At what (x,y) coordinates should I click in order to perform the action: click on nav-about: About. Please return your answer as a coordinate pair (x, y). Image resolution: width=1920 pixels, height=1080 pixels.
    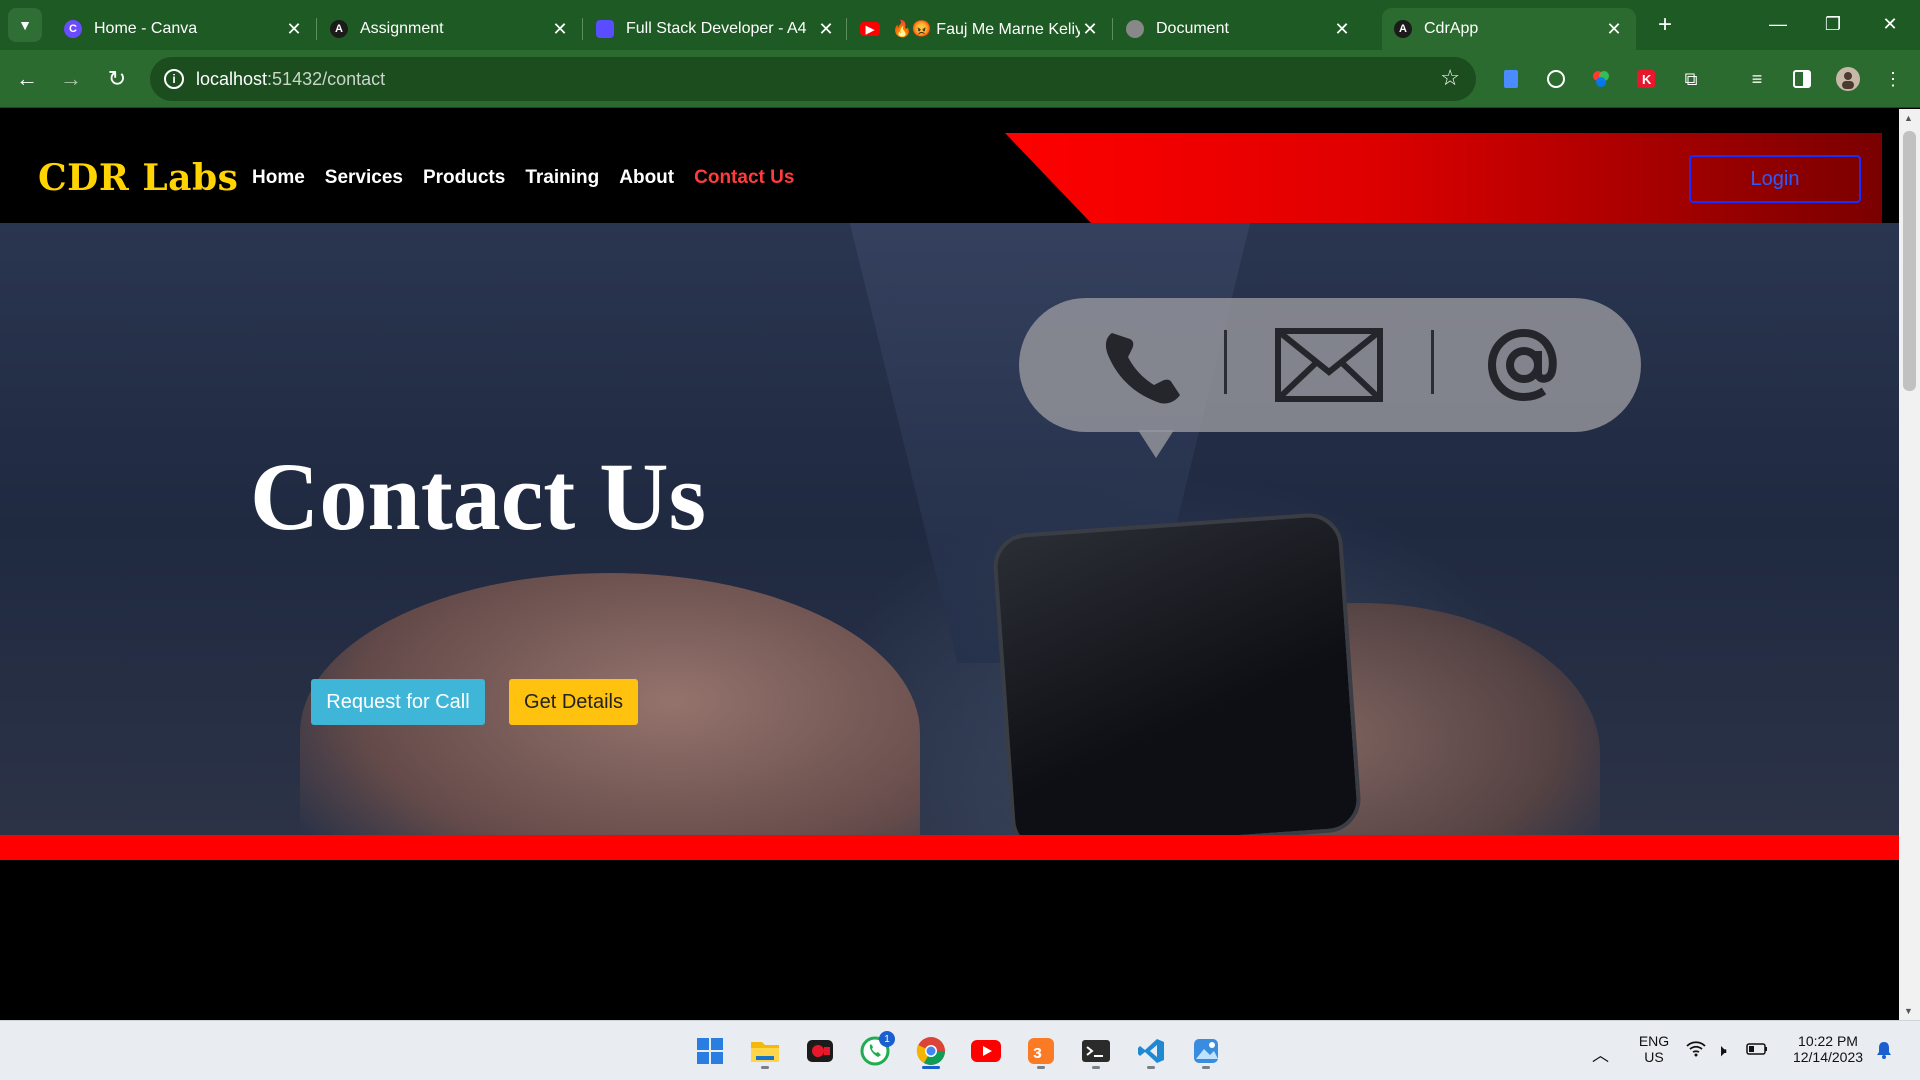
    Looking at the image, I should click on (646, 178).